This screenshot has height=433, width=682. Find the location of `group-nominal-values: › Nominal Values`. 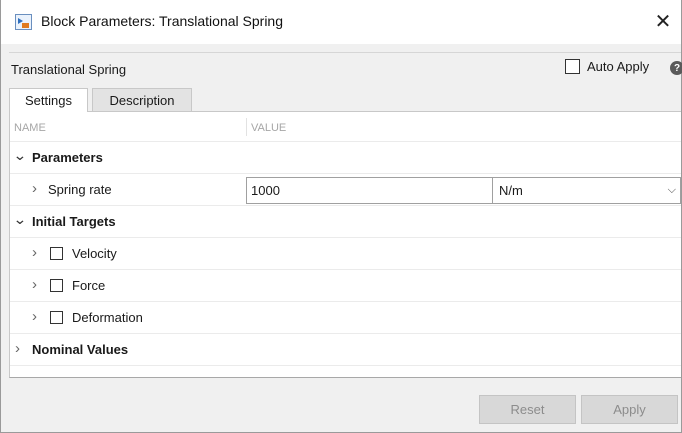

group-nominal-values: › Nominal Values is located at coordinates (345, 350).